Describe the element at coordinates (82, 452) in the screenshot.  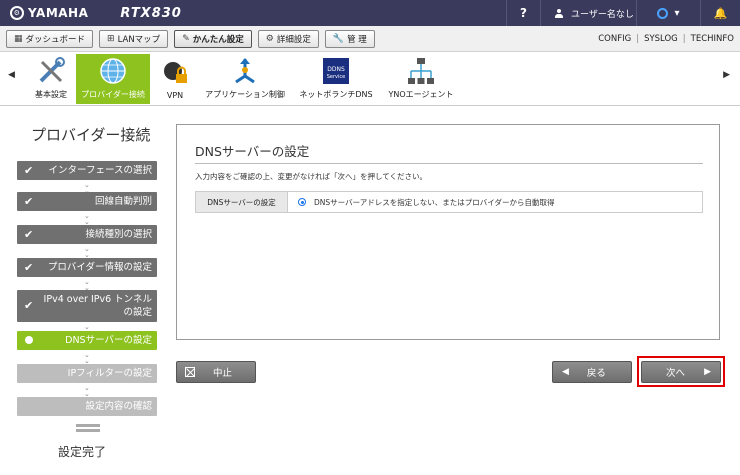
I see `setup-complete-label: 設定完了` at that location.